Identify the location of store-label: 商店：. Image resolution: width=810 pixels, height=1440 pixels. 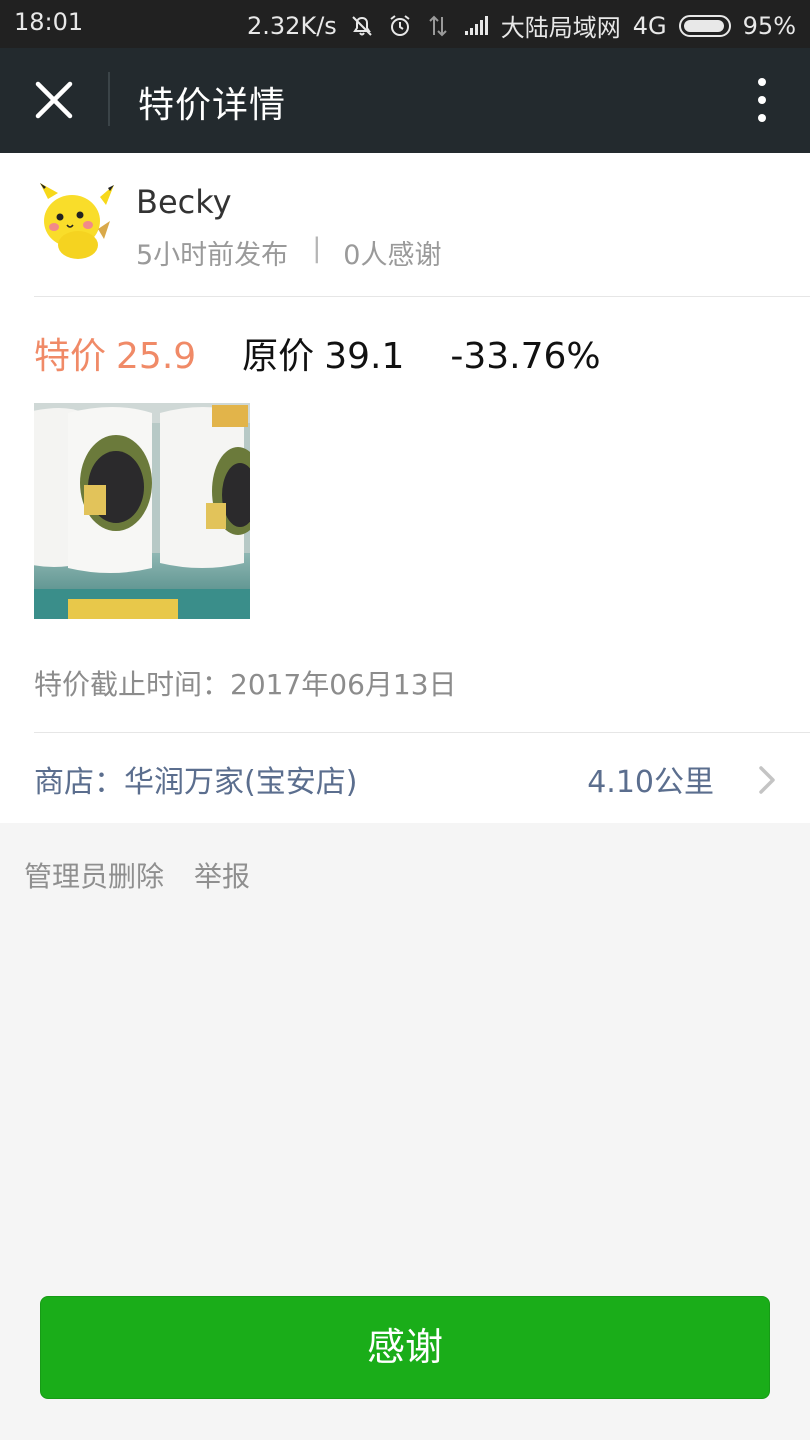
(79, 782).